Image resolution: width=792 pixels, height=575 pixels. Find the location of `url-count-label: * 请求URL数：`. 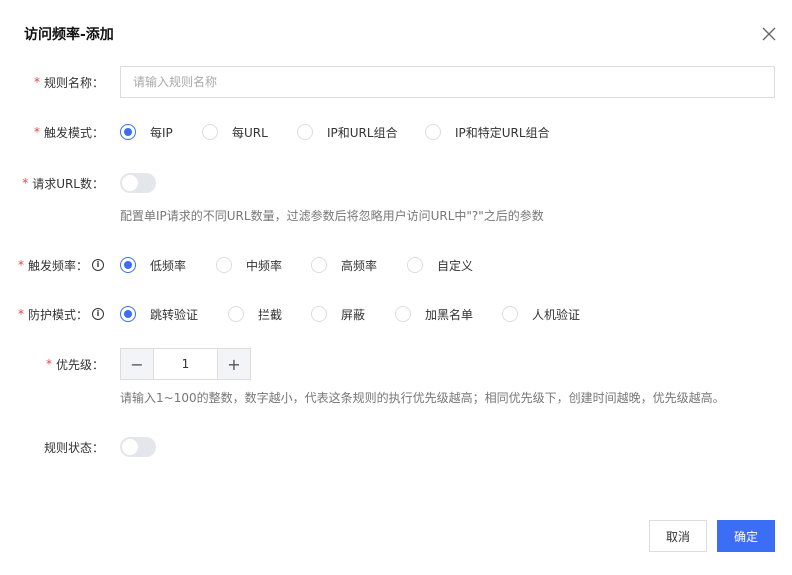

url-count-label: * 请求URL数： is located at coordinates (63, 183).